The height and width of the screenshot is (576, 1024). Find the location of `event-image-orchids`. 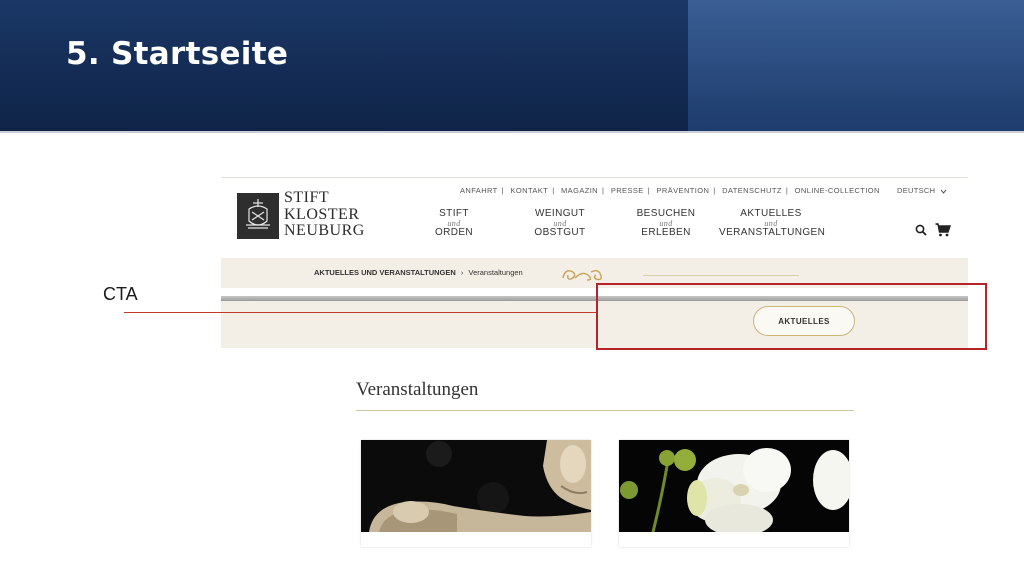

event-image-orchids is located at coordinates (734, 486).